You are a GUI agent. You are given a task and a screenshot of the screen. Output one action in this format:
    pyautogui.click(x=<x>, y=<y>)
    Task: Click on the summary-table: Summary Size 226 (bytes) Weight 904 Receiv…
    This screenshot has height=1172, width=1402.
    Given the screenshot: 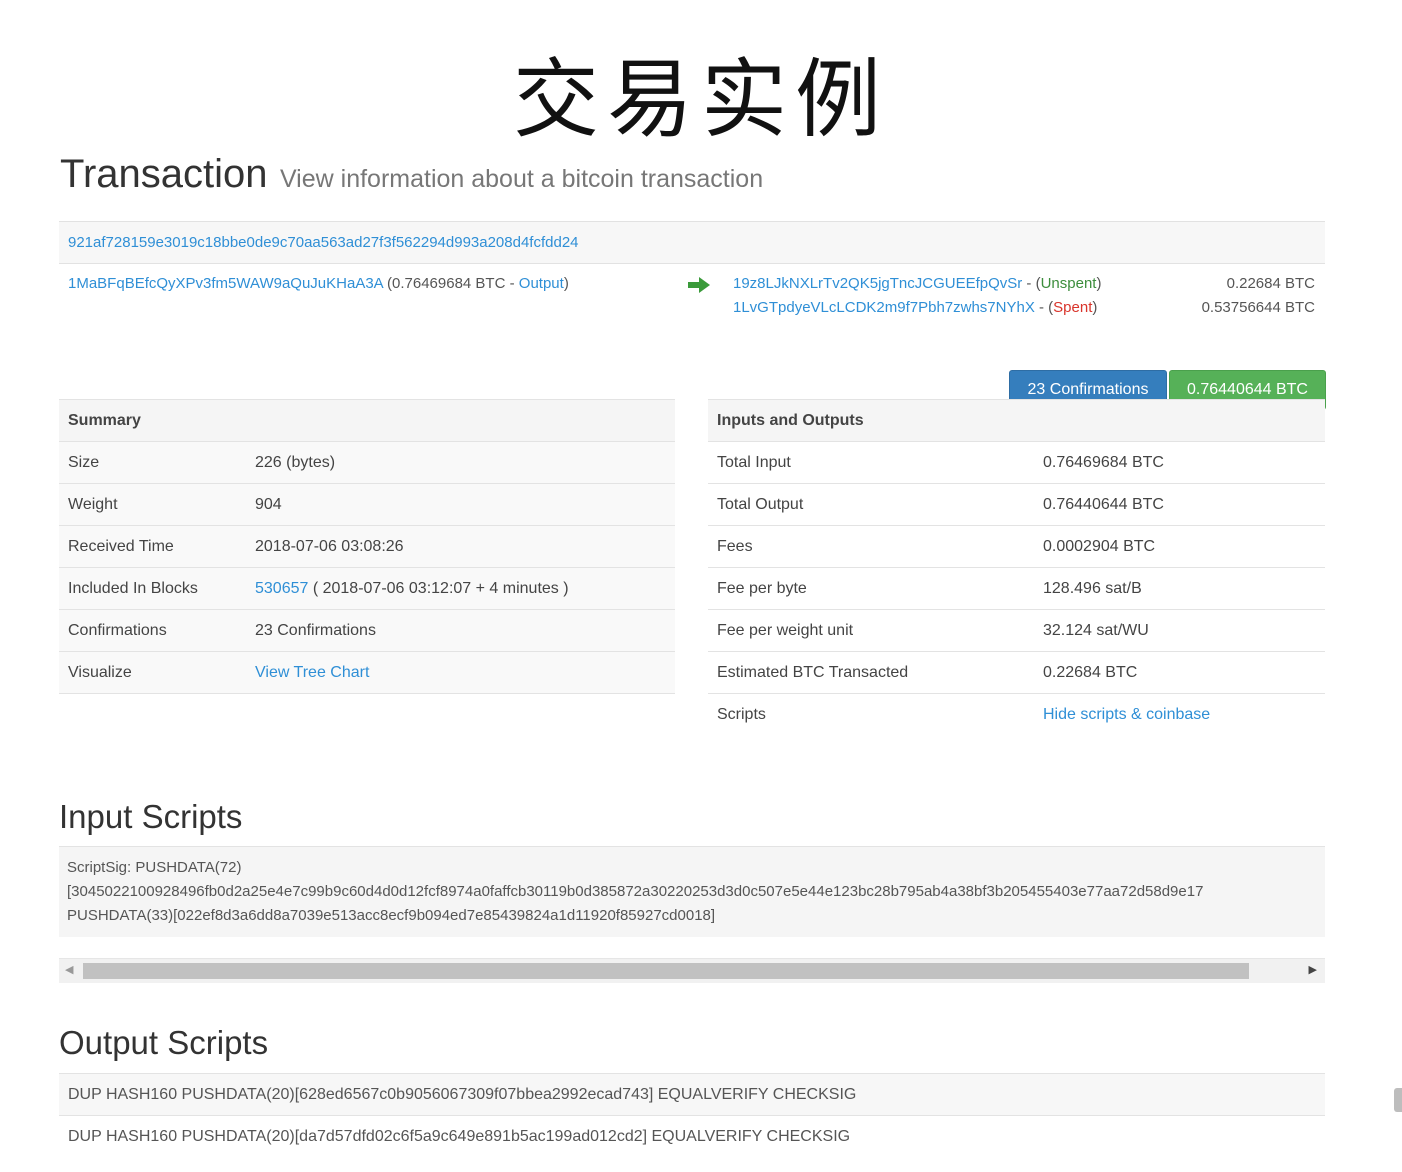 What is the action you would take?
    pyautogui.click(x=367, y=546)
    